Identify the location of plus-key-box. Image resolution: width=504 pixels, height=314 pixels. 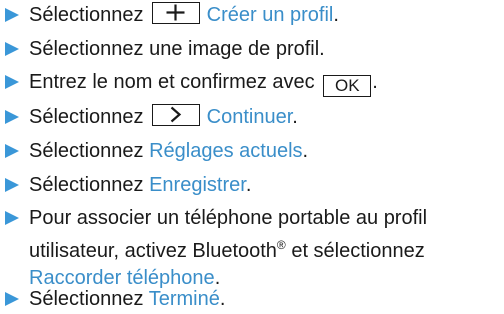
(176, 13).